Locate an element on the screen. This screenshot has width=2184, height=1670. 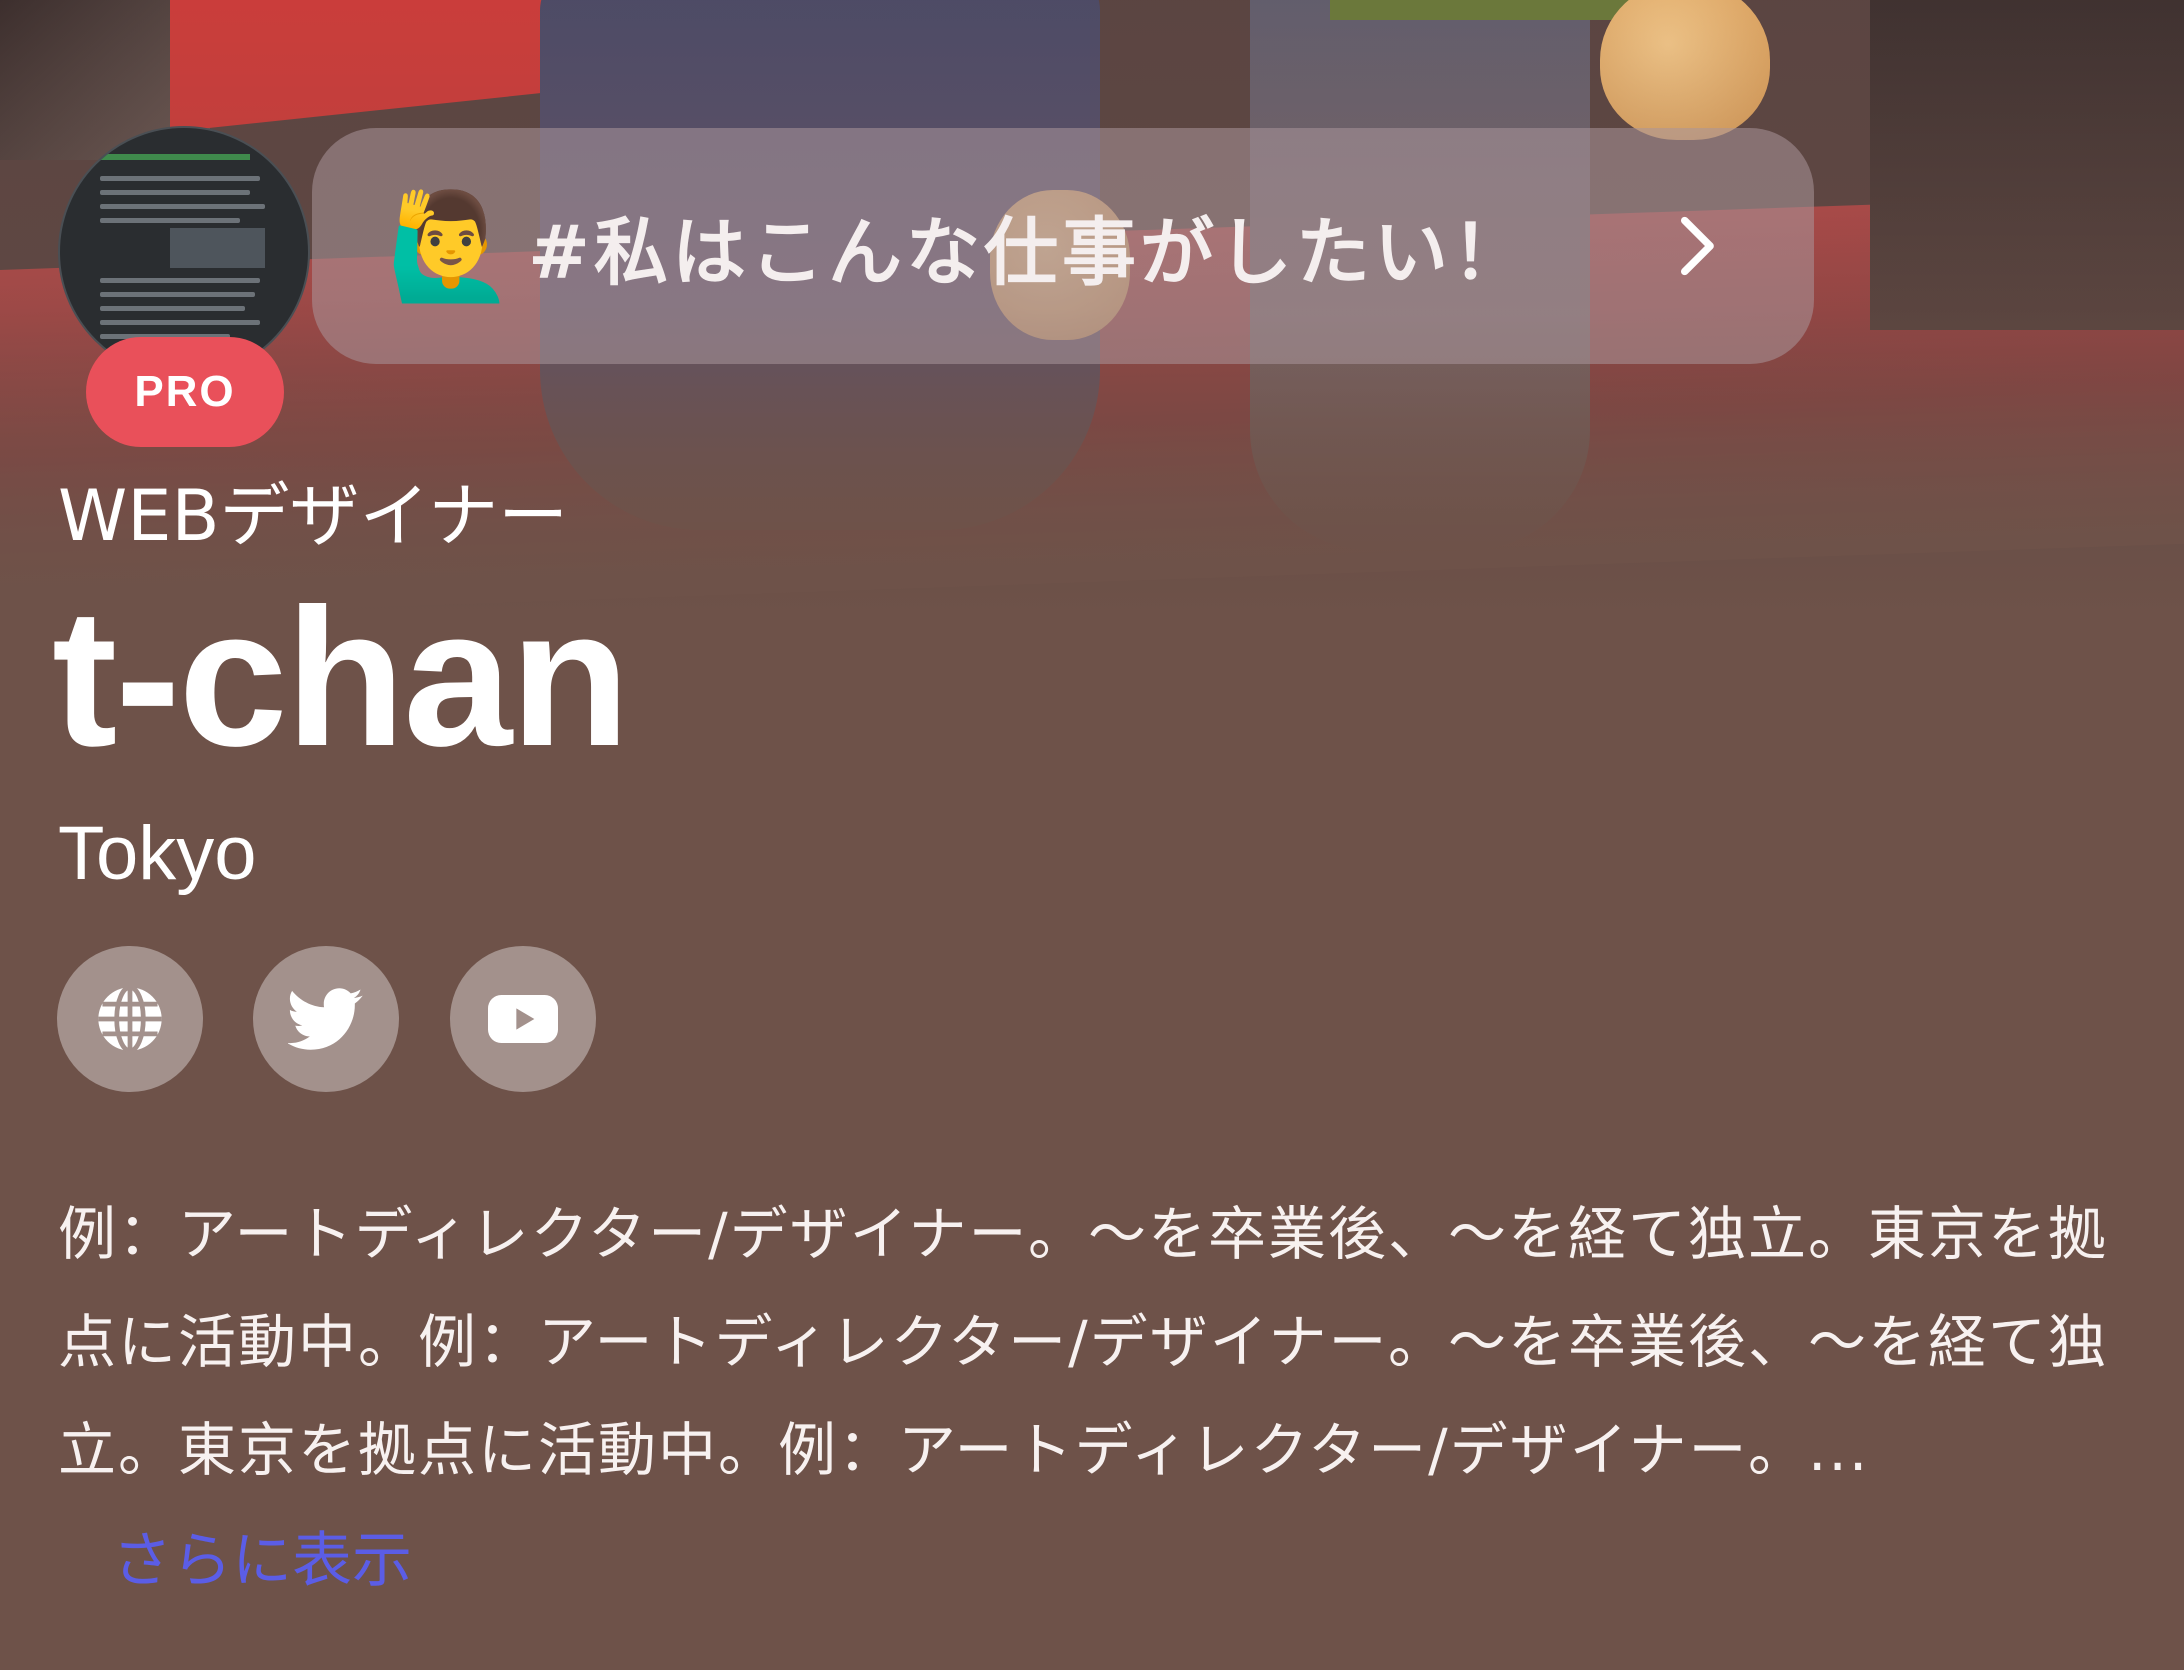
location: Tokyo is located at coordinates (157, 853).